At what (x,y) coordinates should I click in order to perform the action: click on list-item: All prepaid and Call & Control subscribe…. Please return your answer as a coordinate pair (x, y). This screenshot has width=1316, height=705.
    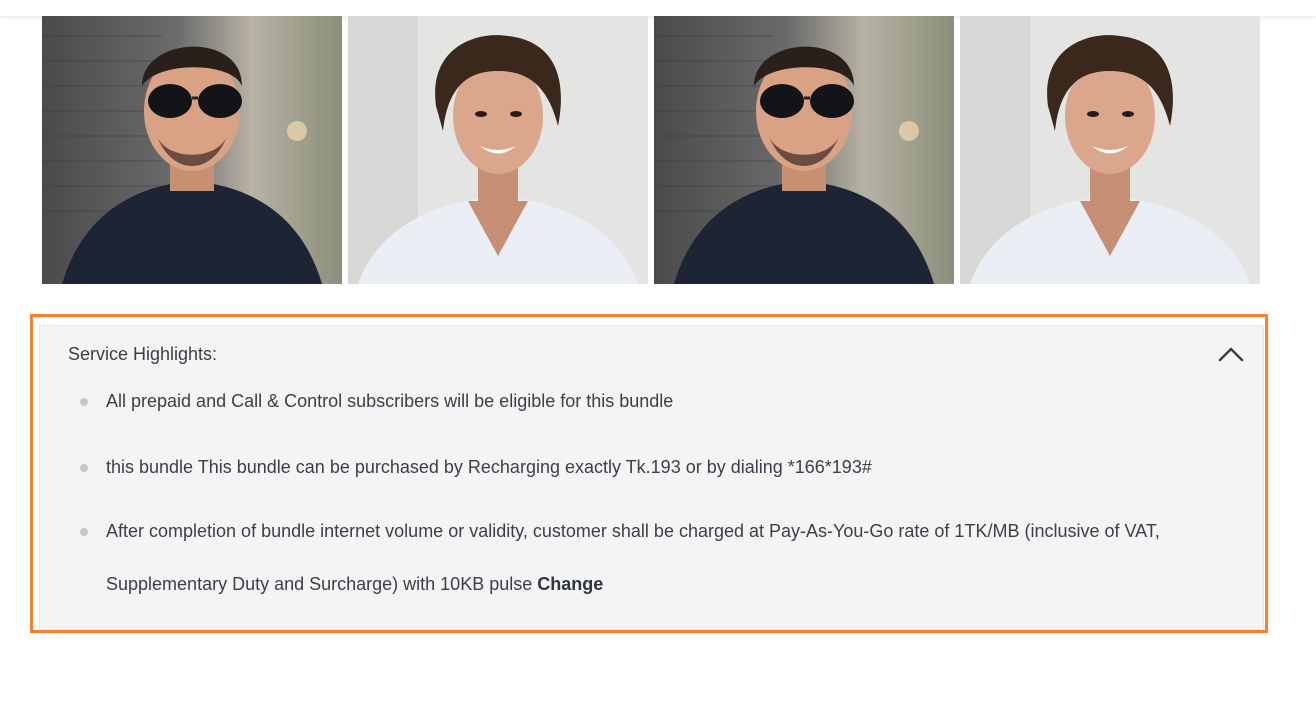
    Looking at the image, I should click on (665, 401).